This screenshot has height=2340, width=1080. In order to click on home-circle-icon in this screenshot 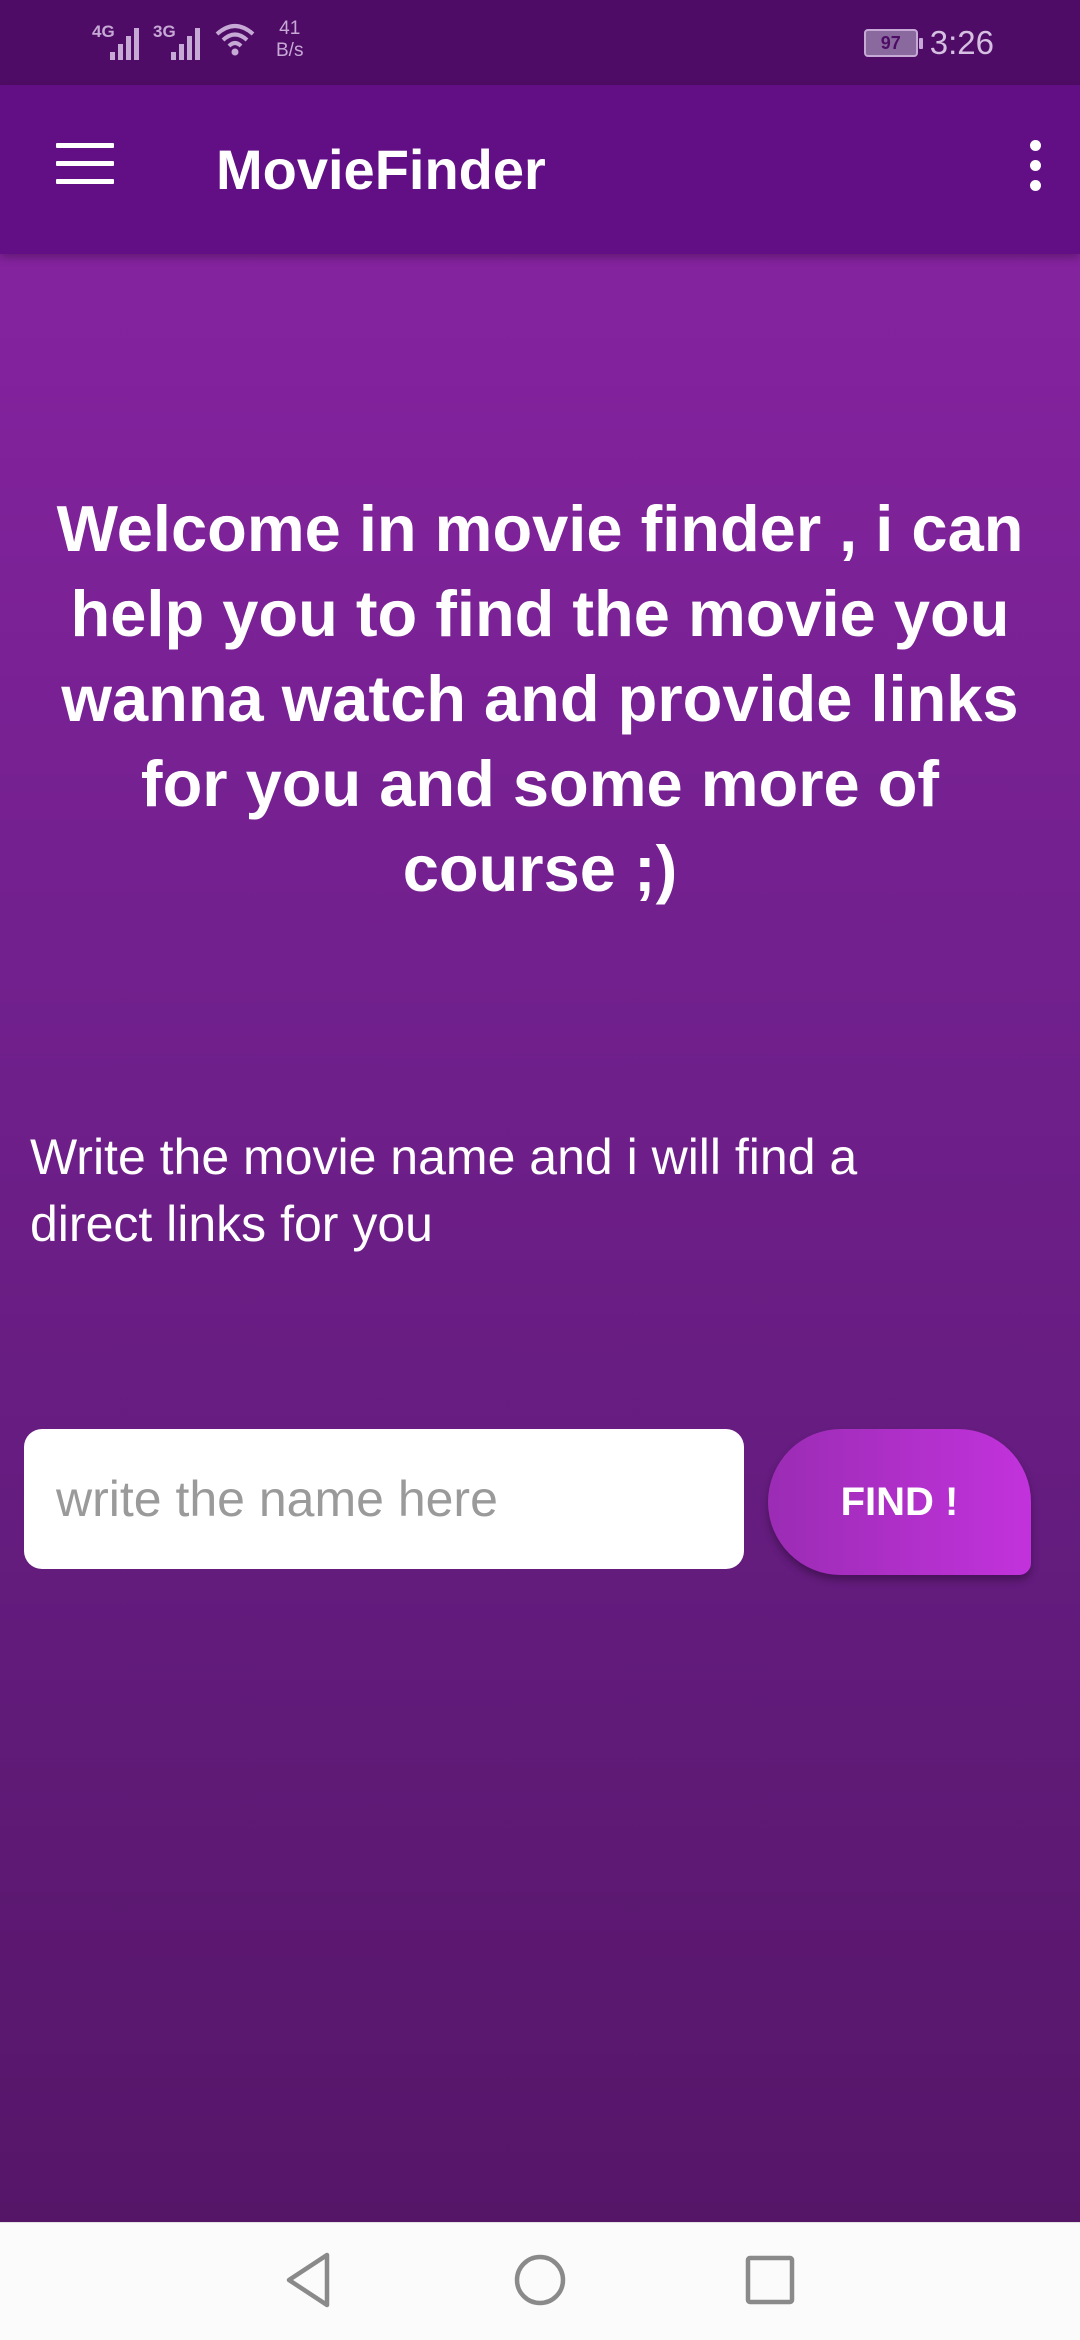, I will do `click(540, 2280)`.